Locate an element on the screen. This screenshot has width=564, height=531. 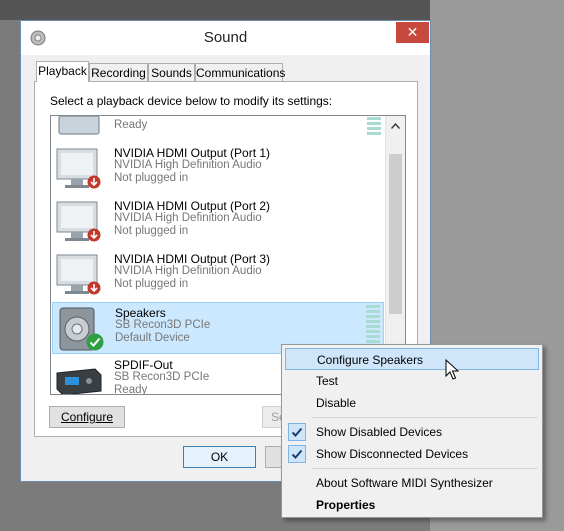
menu-item-show-disconnected: Show Disconnected Devices is located at coordinates (412, 454).